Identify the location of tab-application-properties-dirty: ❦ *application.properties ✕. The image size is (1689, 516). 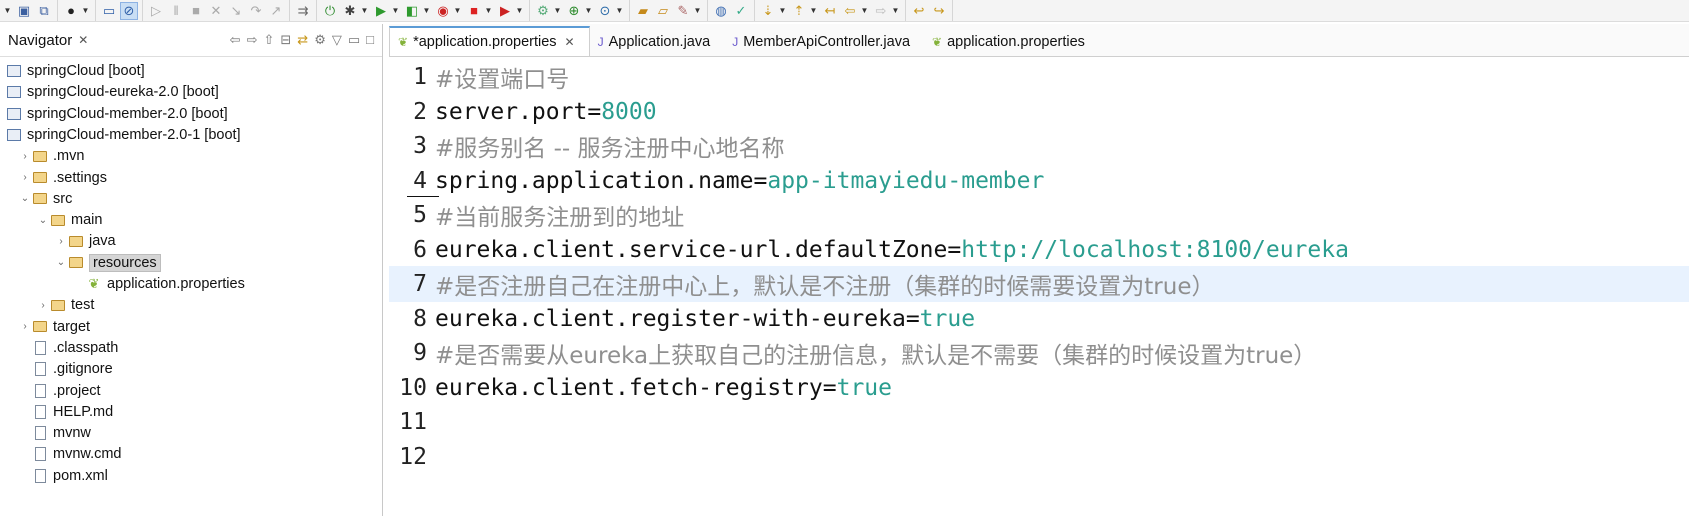
(489, 41).